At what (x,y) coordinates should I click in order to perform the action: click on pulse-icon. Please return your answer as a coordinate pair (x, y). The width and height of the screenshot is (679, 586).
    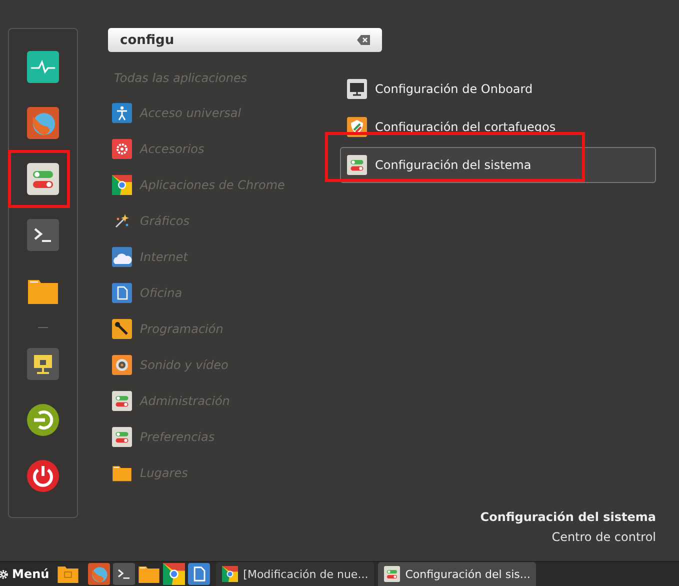
    Looking at the image, I should click on (43, 67).